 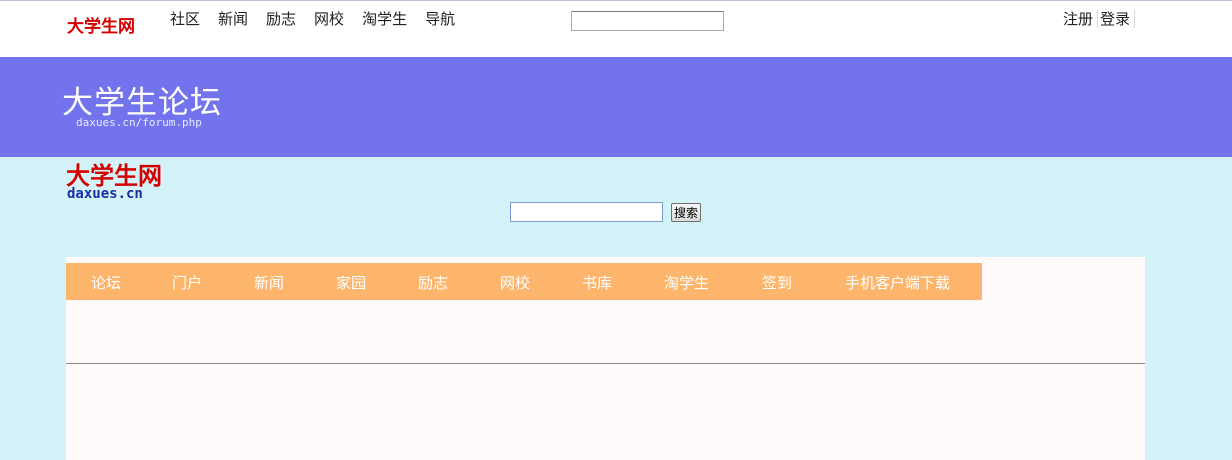 What do you see at coordinates (187, 282) in the screenshot?
I see `menu-item-portal: 门户` at bounding box center [187, 282].